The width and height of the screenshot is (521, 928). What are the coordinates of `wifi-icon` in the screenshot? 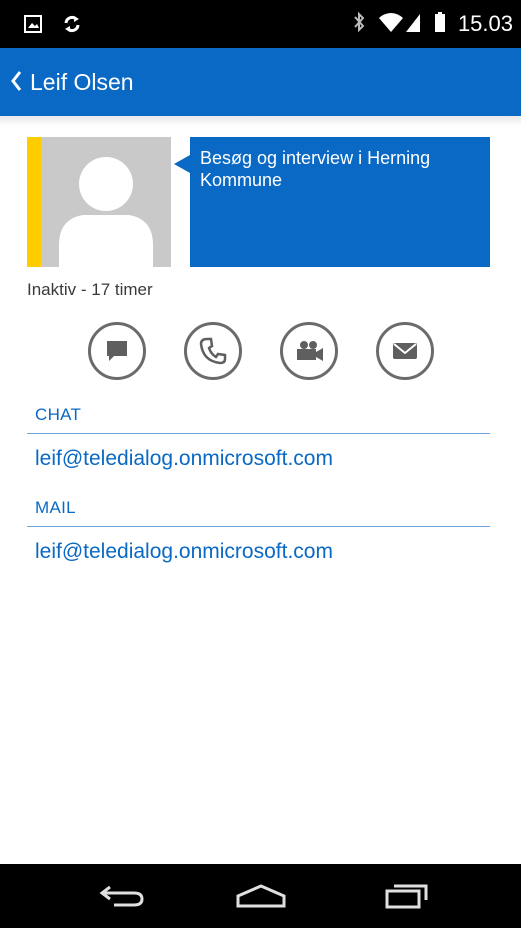 It's located at (391, 24).